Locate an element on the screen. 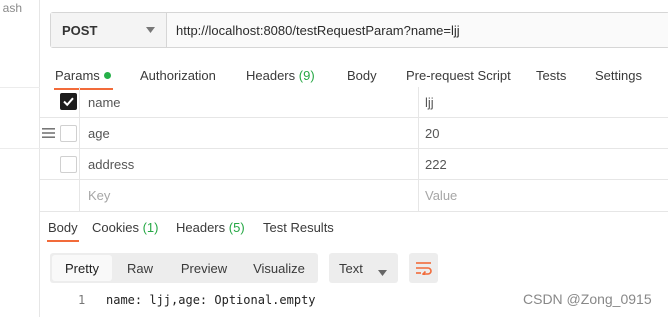  response-tab-headers: Headers (5) is located at coordinates (210, 227).